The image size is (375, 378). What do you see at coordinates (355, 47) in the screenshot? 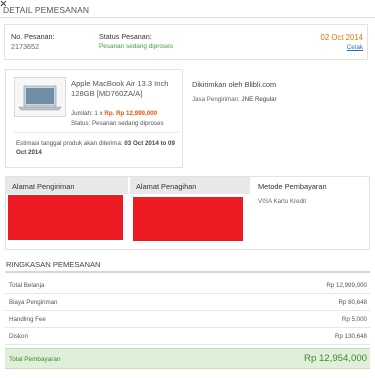
I see `print-link: Cetak` at bounding box center [355, 47].